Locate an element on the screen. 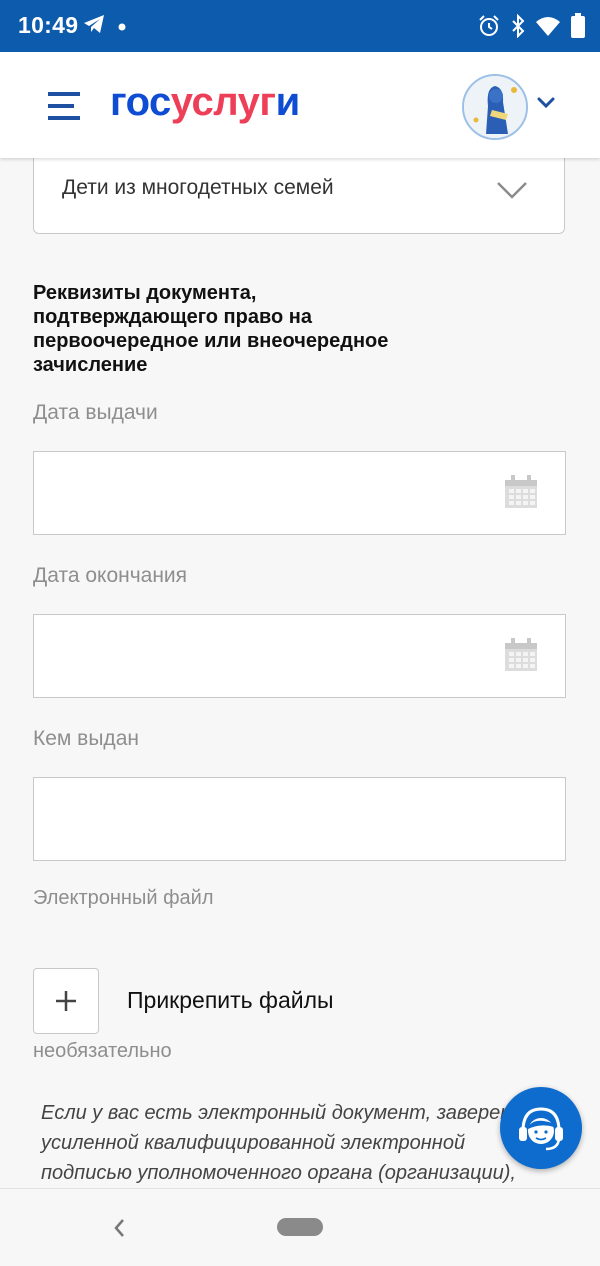 Image resolution: width=600 pixels, height=1266 pixels. category-select: Дети из многодетных семей is located at coordinates (299, 196).